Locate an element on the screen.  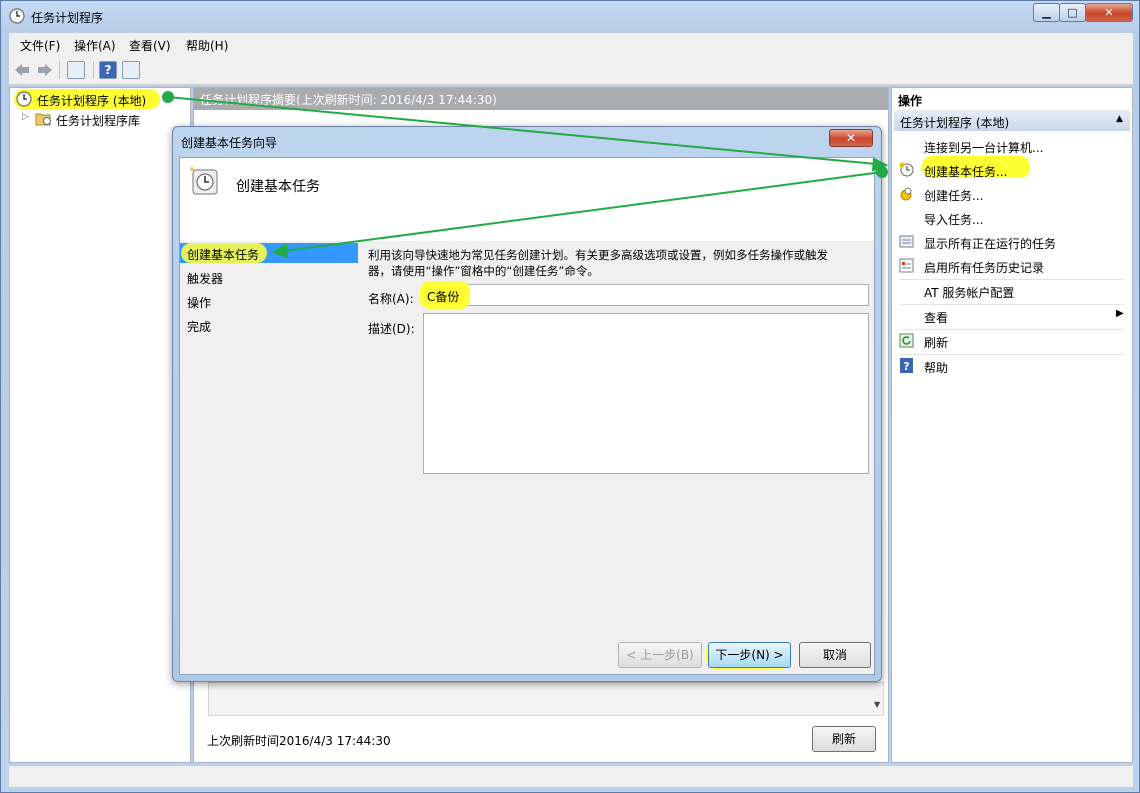
wizard-clock-icon is located at coordinates (203, 180).